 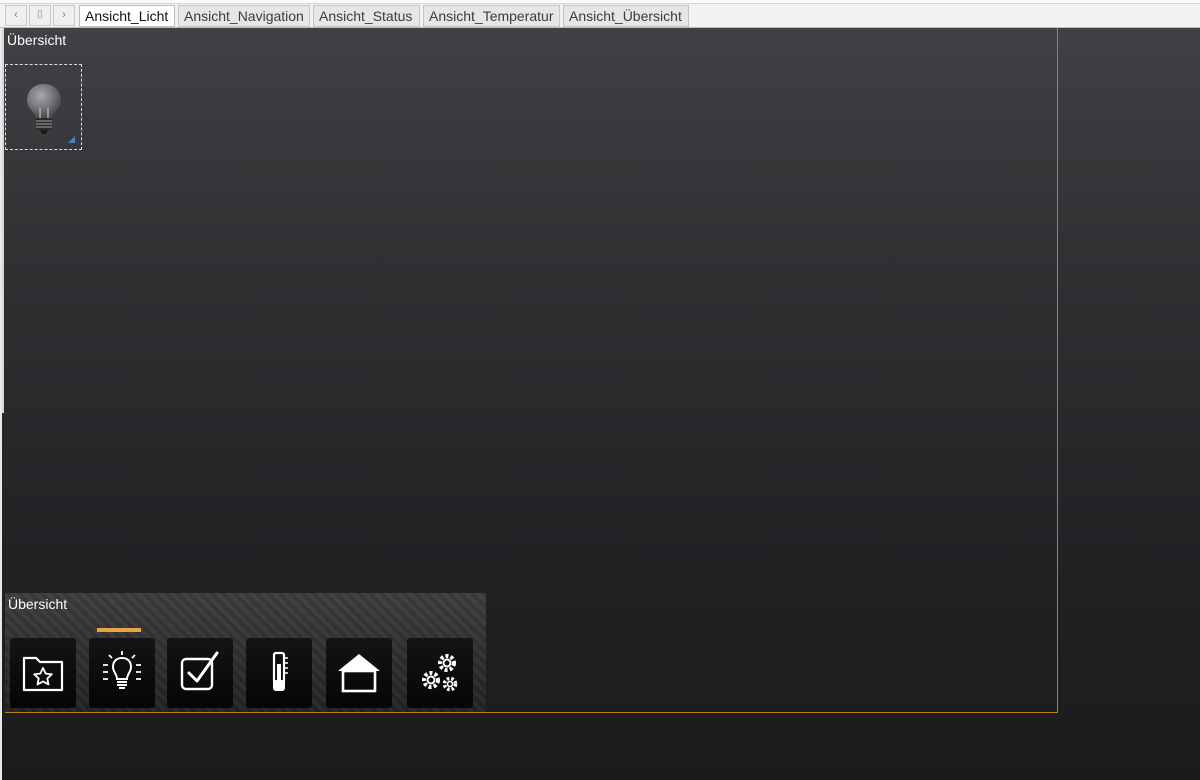 What do you see at coordinates (119, 630) in the screenshot?
I see `active-nav-indicator` at bounding box center [119, 630].